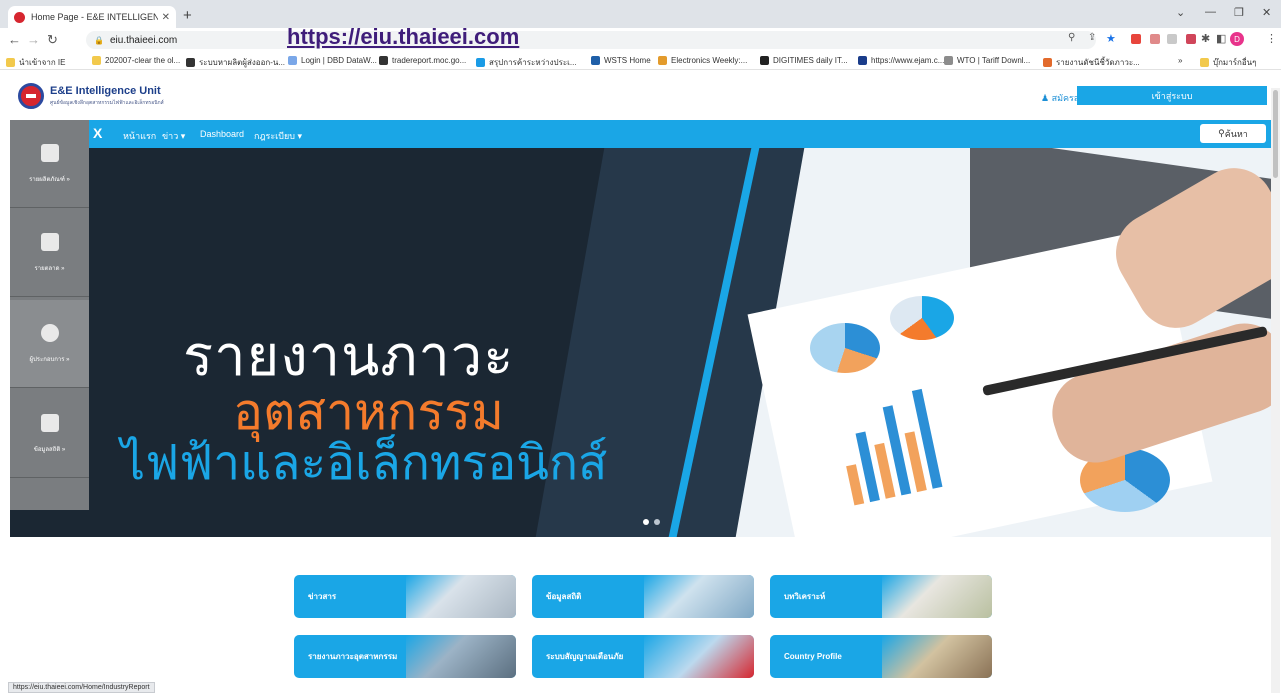 The image size is (1281, 693). What do you see at coordinates (139, 136) in the screenshot?
I see `nav-home: หน้าแรก` at bounding box center [139, 136].